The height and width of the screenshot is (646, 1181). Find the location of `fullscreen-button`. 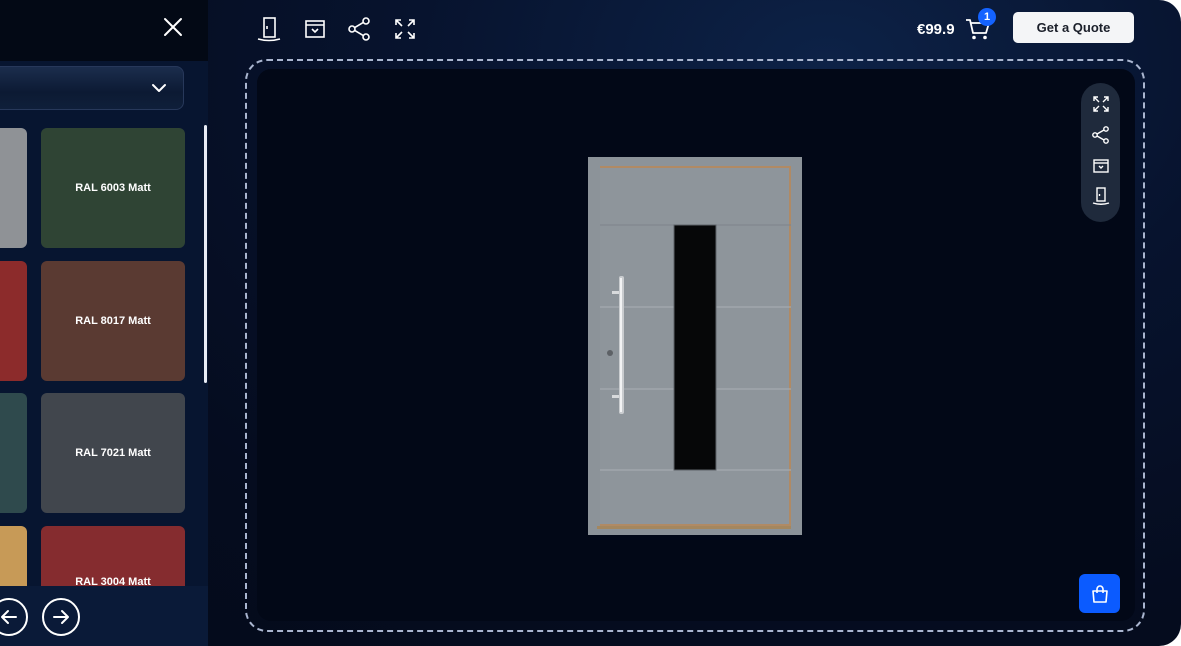

fullscreen-button is located at coordinates (405, 29).